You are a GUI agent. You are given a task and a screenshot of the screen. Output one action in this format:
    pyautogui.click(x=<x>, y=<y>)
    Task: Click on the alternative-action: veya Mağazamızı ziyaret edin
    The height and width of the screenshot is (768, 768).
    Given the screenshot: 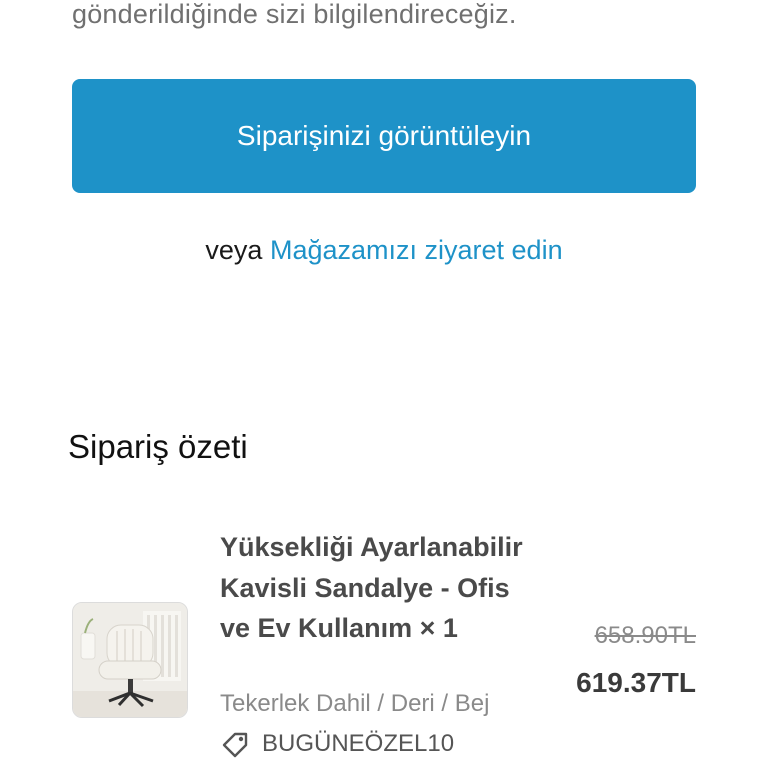 What is the action you would take?
    pyautogui.click(x=384, y=250)
    